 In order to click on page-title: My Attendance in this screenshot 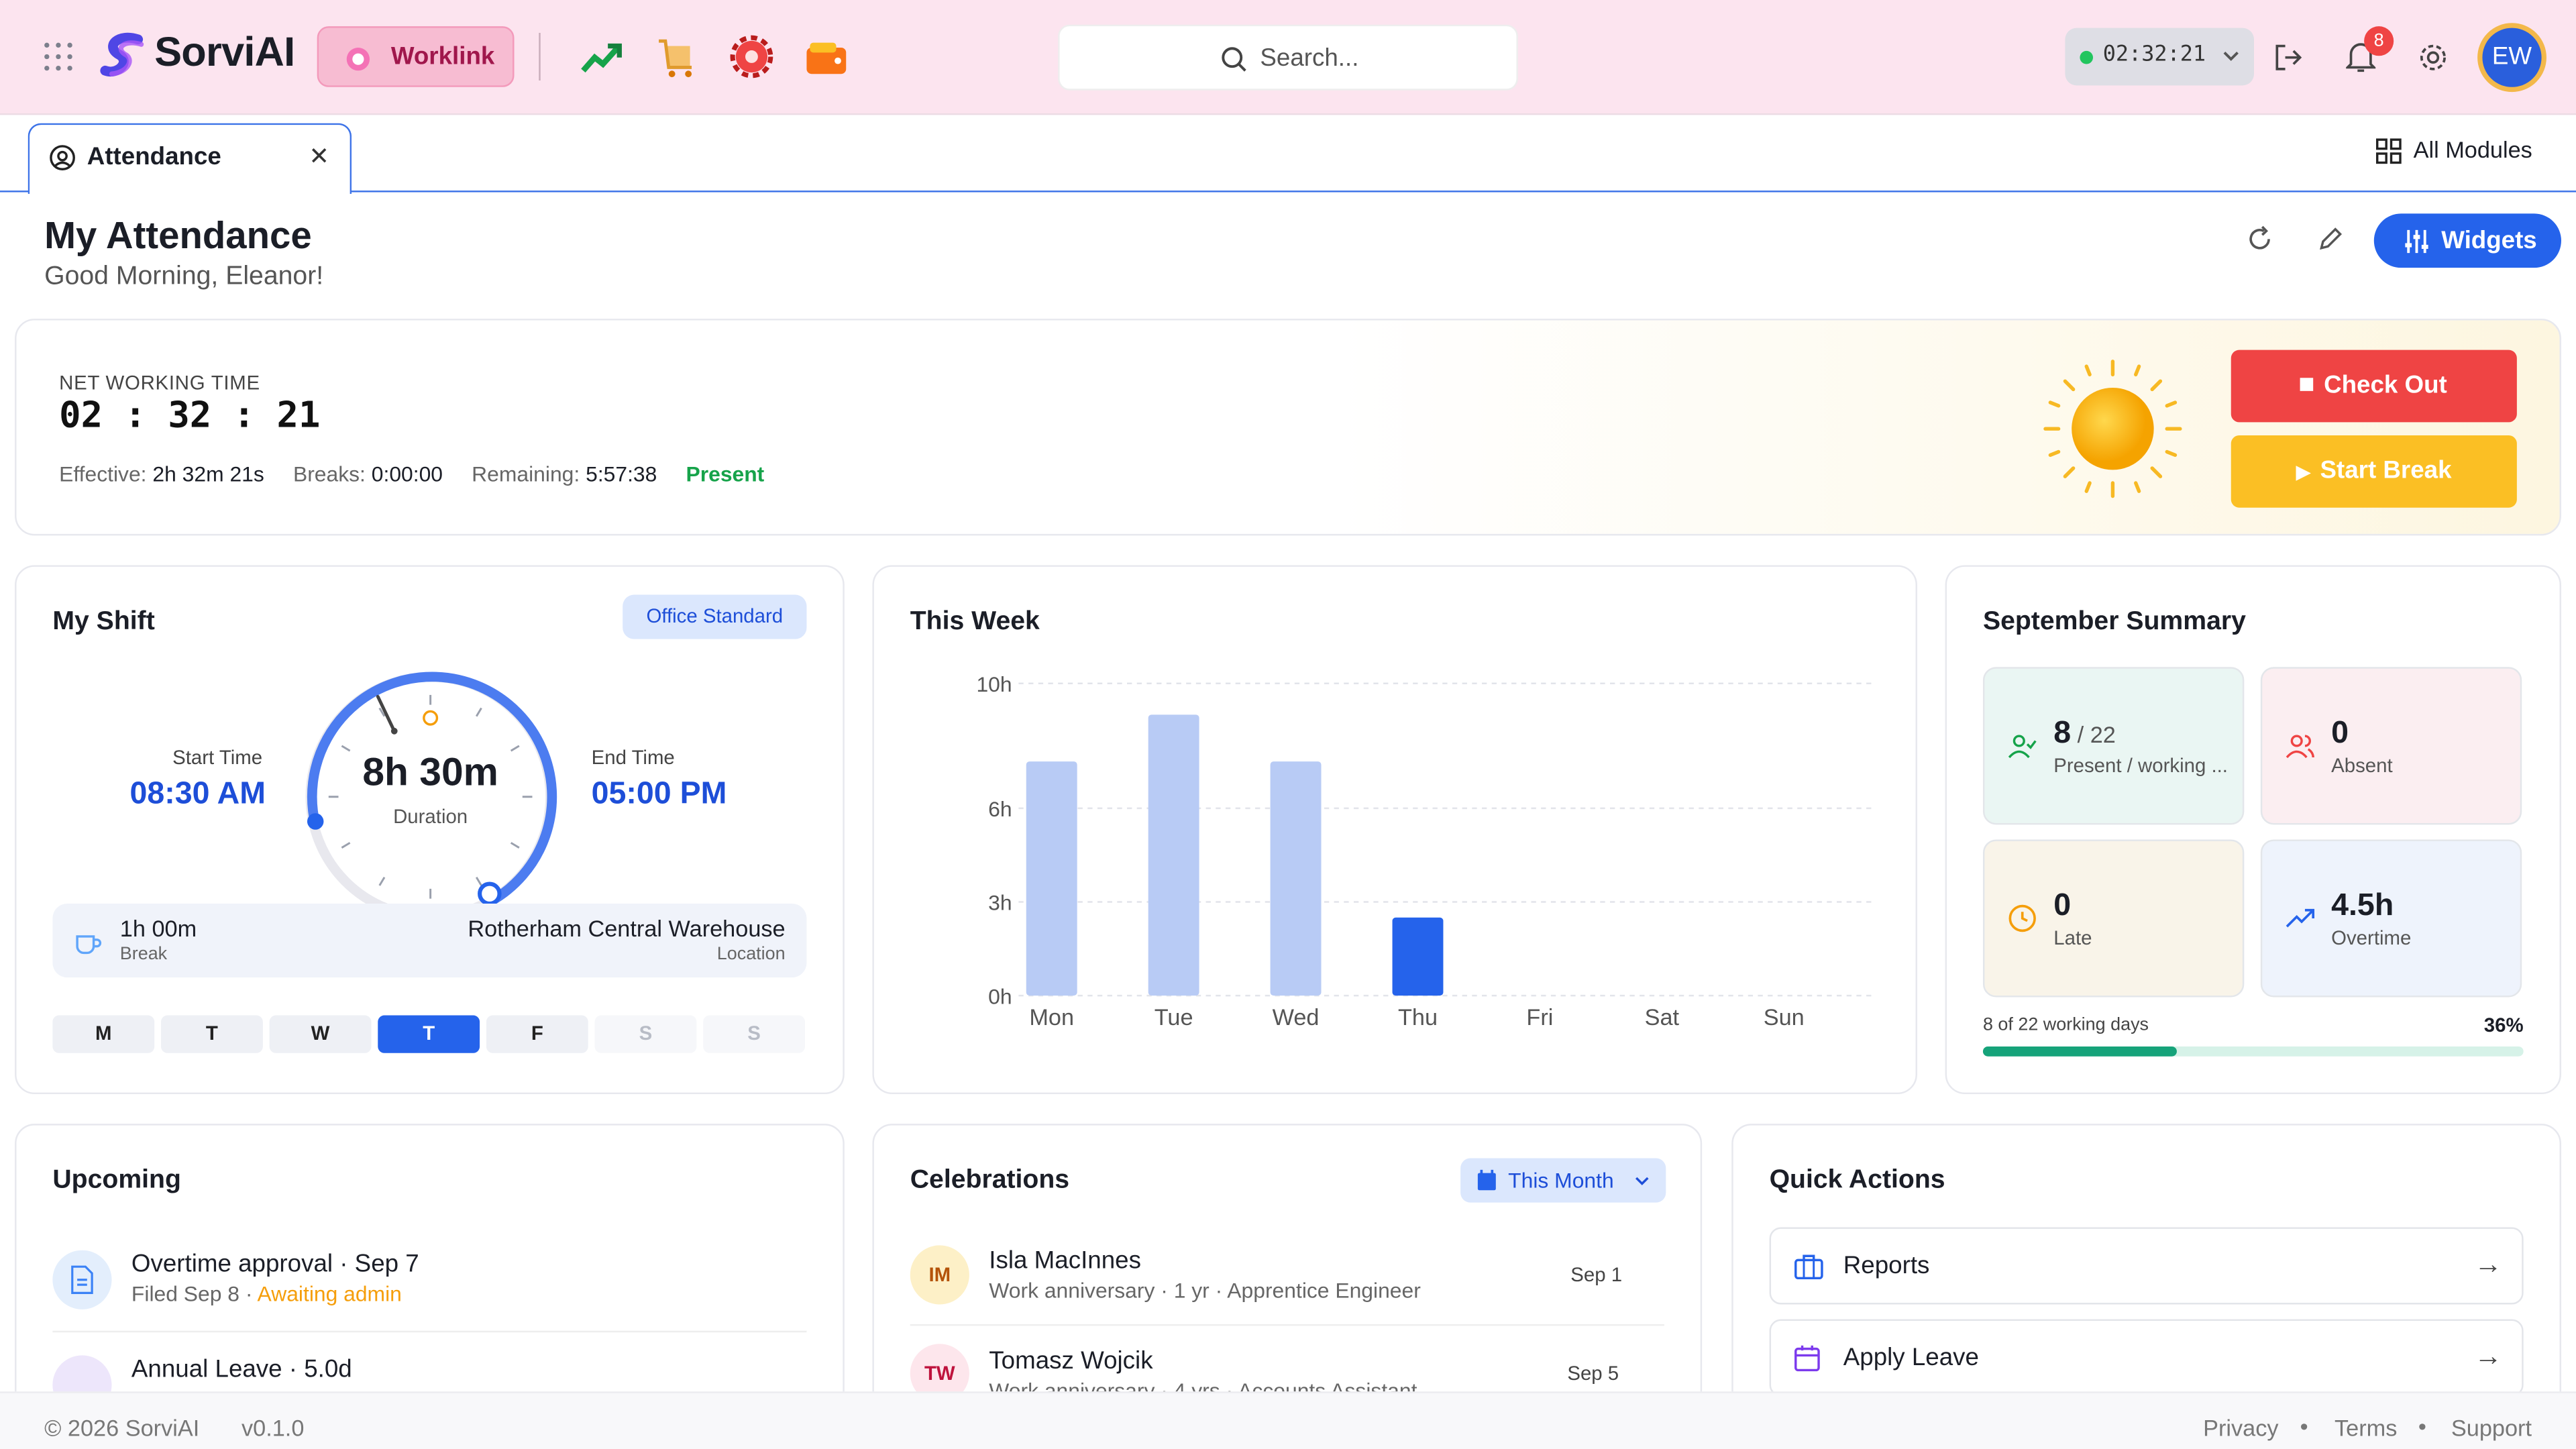, I will do `click(178, 235)`.